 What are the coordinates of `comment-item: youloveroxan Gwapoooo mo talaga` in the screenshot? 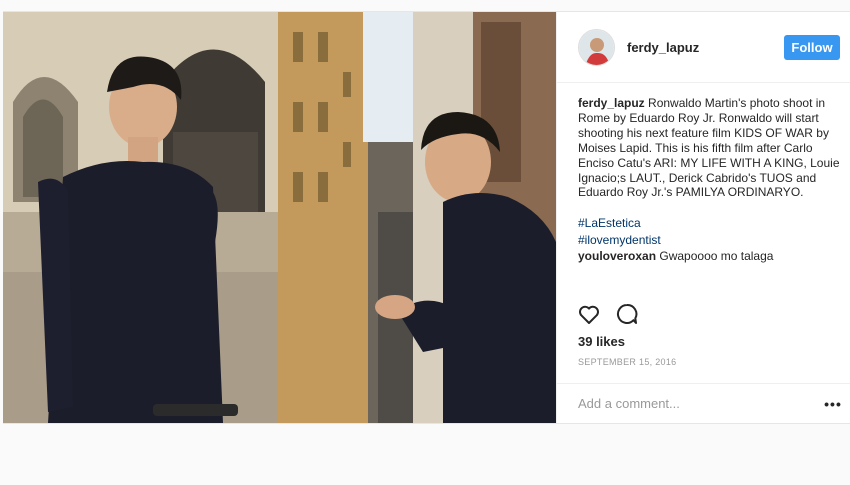 It's located at (710, 256).